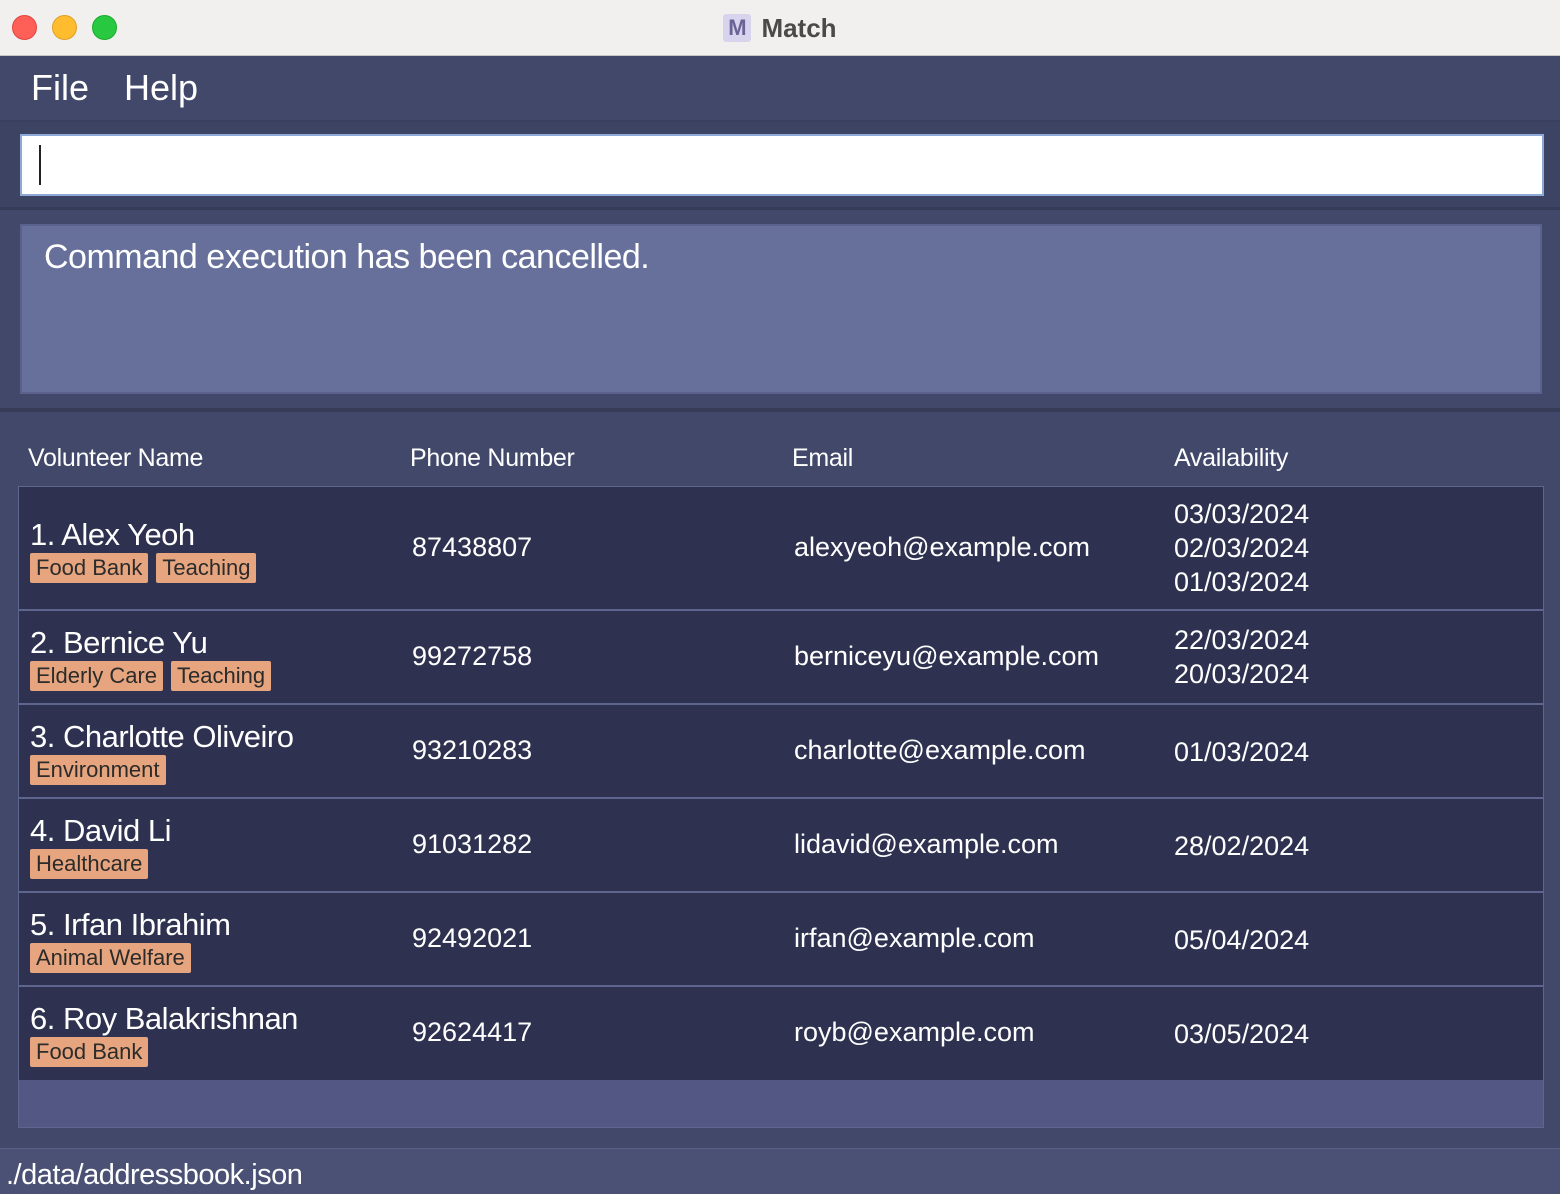  Describe the element at coordinates (472, 750) in the screenshot. I see `volunteer-phone: 93210283` at that location.